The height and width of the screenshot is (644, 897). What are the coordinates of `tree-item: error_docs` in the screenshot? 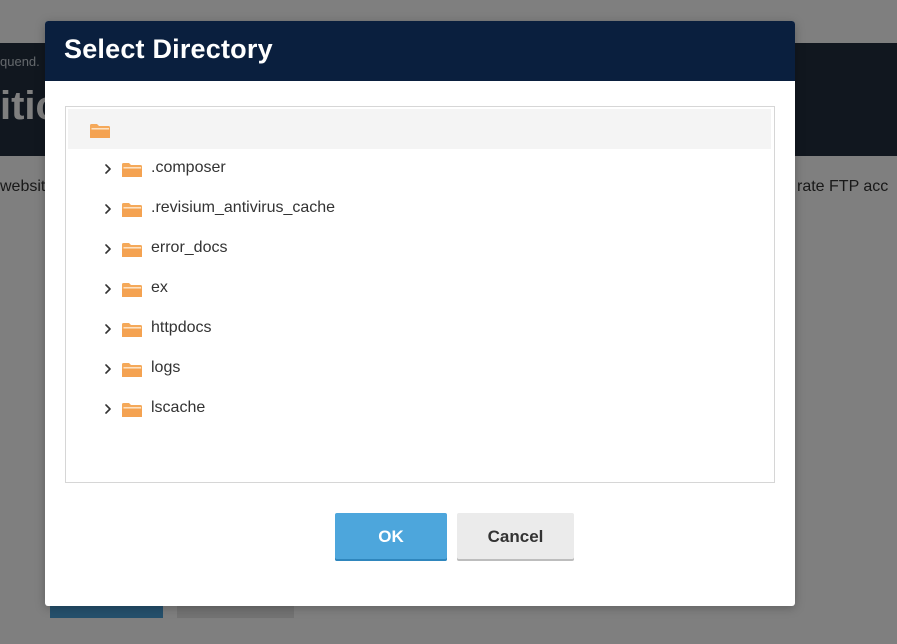 It's located at (419, 249).